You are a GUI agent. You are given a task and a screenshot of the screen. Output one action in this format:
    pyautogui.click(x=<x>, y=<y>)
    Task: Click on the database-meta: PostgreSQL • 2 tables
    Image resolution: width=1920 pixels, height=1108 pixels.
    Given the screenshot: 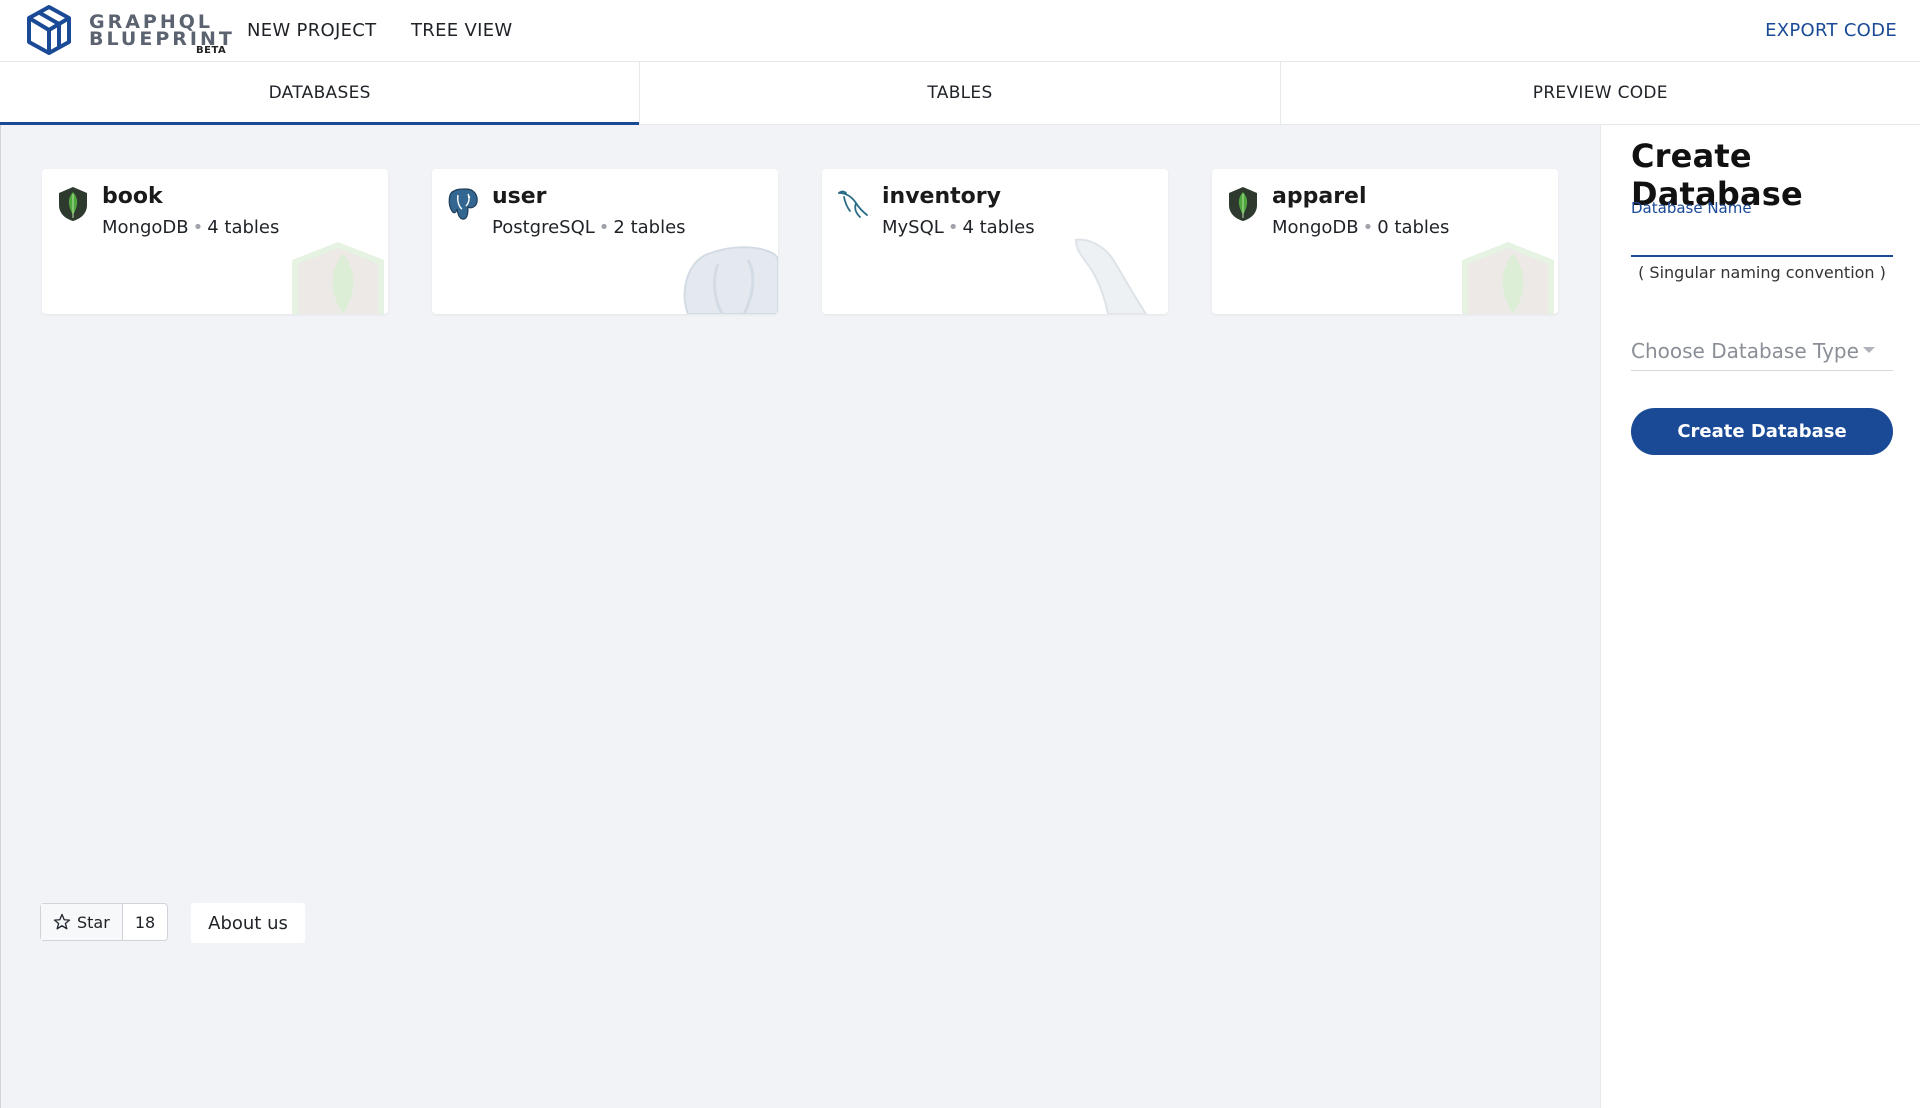 What is the action you would take?
    pyautogui.click(x=589, y=227)
    